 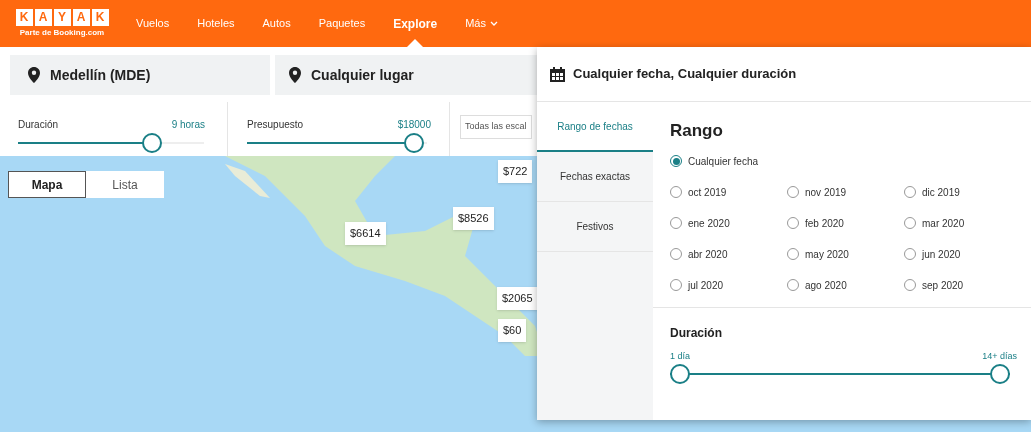 I want to click on date-tab: Fechas exactas, so click(x=595, y=177).